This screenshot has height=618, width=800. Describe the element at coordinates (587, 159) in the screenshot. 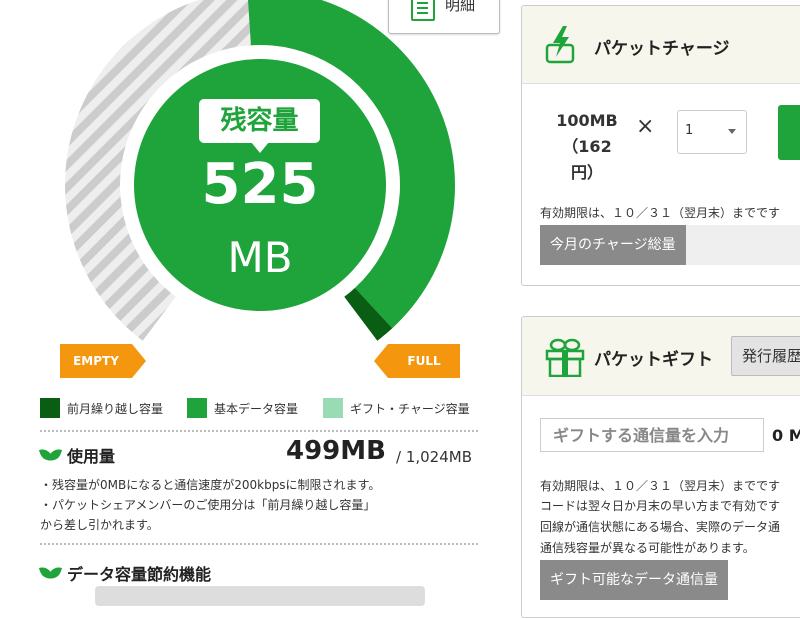

I see `charge-price-yen: （162円）` at that location.